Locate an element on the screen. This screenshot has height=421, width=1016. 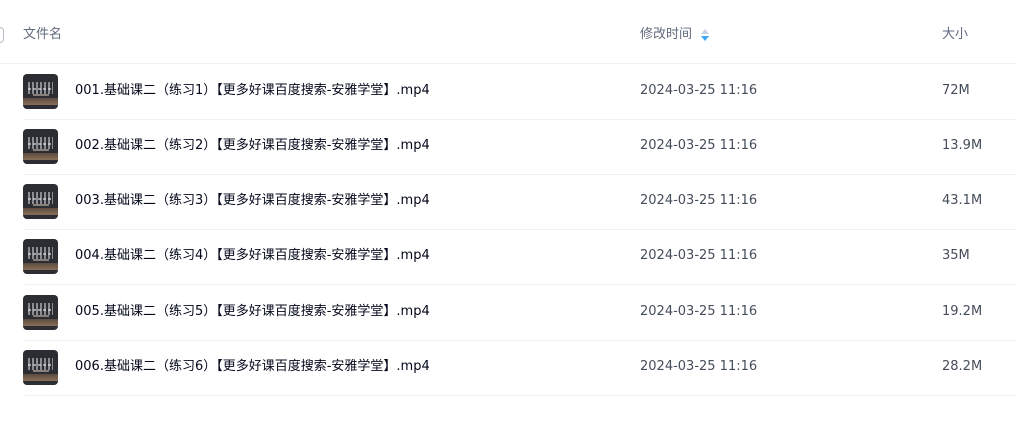
file-size: 13.9M is located at coordinates (962, 145).